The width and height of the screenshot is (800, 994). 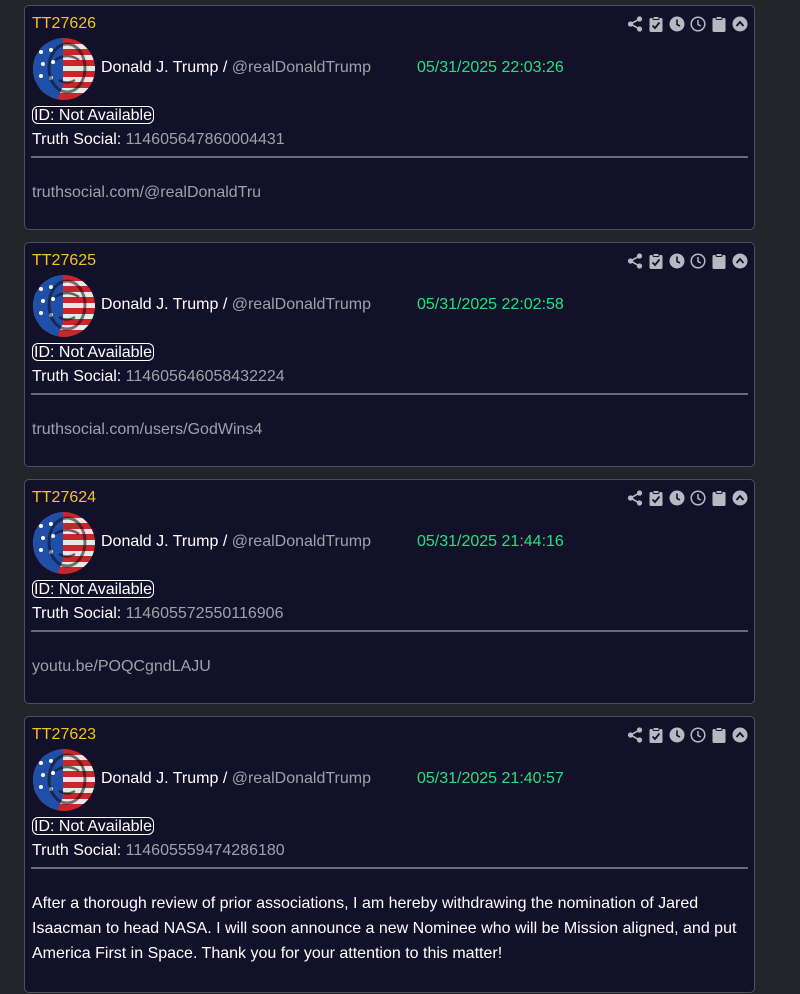 What do you see at coordinates (490, 541) in the screenshot?
I see `post-timestamp: 05/31/2025 21:44:16` at bounding box center [490, 541].